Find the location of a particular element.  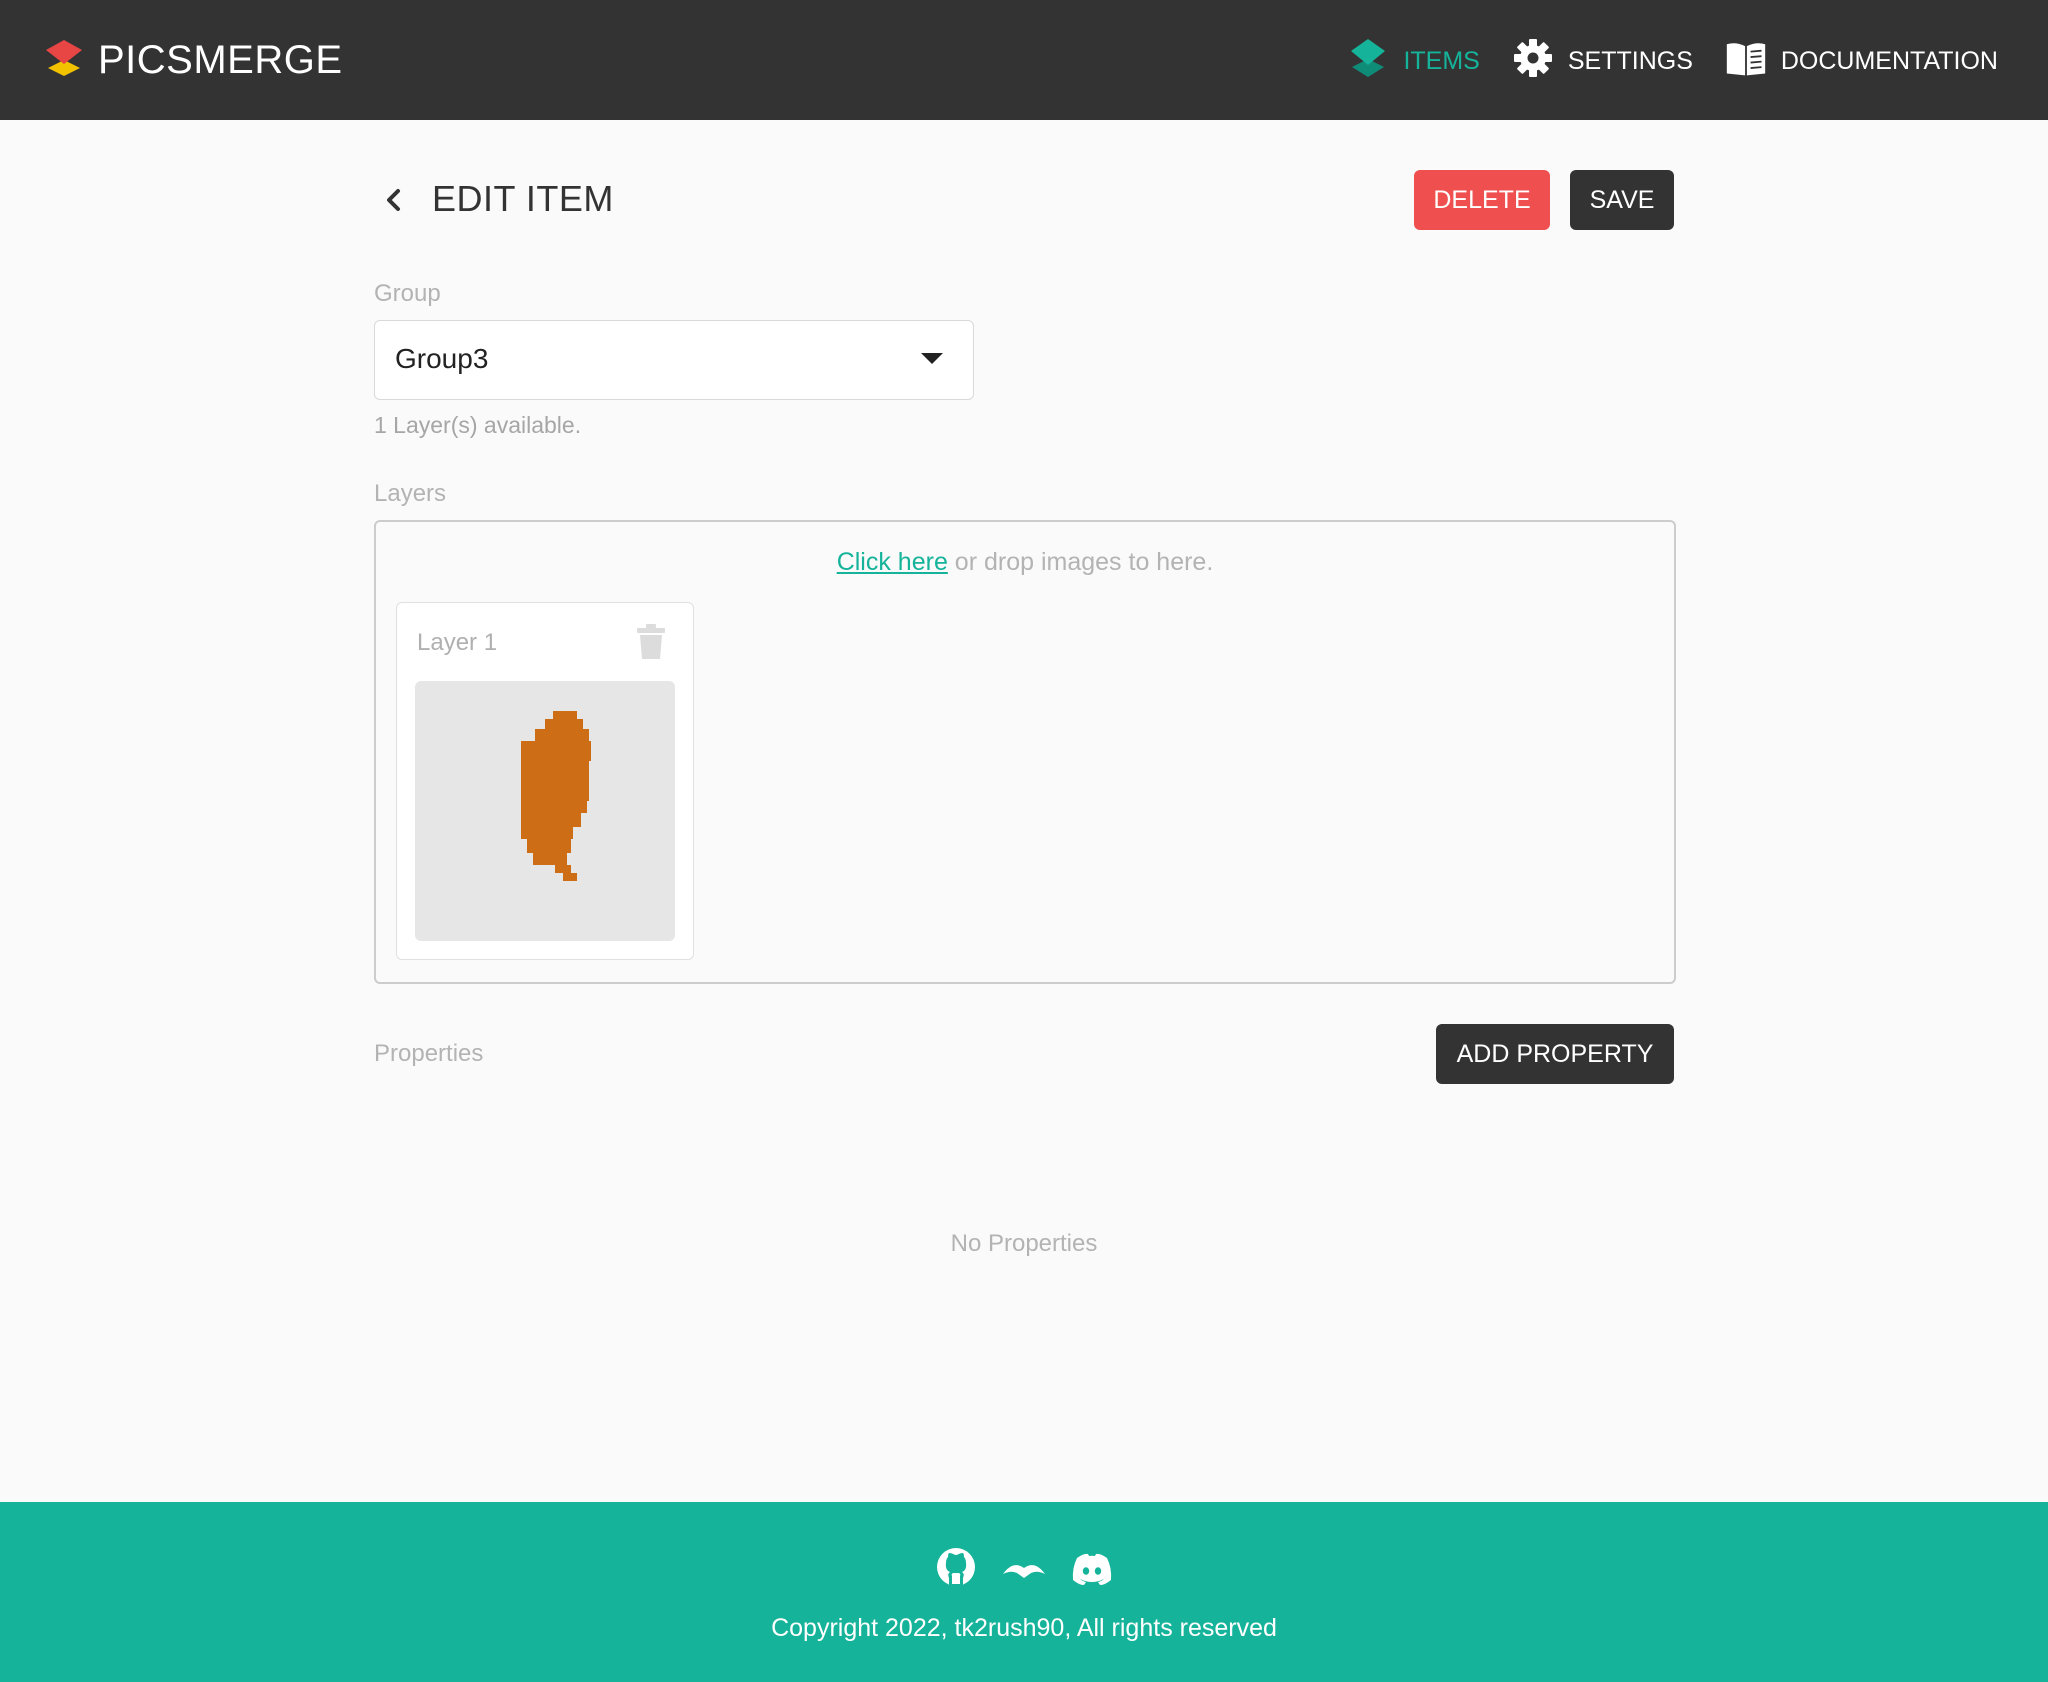

layer-name: Layer 1 is located at coordinates (457, 642).